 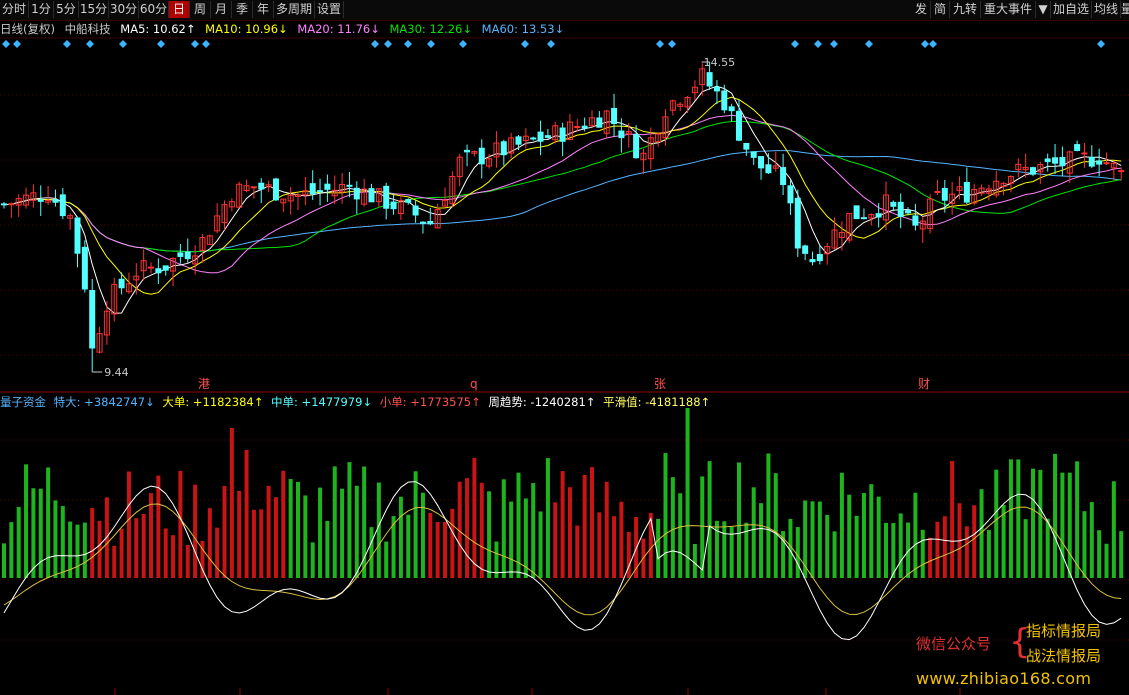 What do you see at coordinates (921, 9) in the screenshot?
I see `period-button-13: 发` at bounding box center [921, 9].